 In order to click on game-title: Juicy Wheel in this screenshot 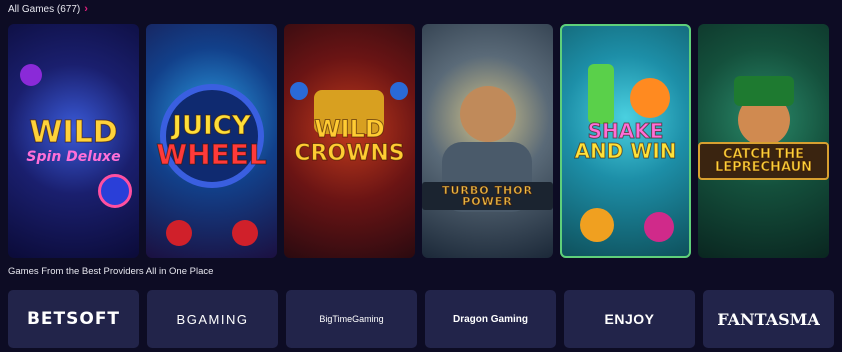, I will do `click(211, 141)`.